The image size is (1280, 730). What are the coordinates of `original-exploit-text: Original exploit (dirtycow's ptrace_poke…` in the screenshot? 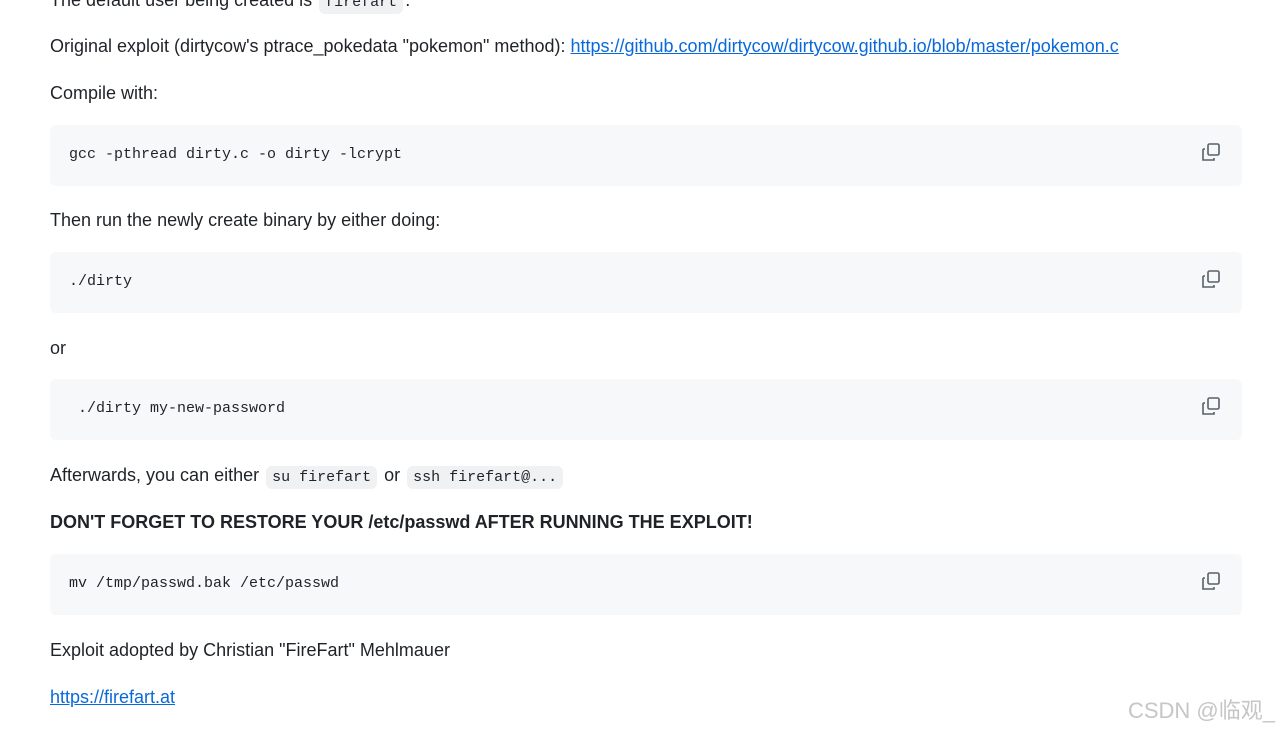 It's located at (310, 46).